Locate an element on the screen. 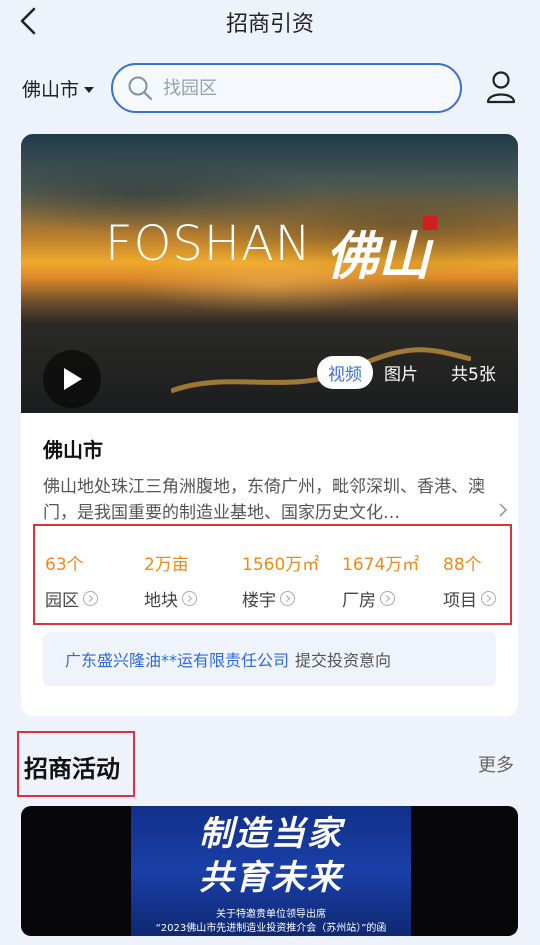 This screenshot has height=945, width=540. search-row: 佛山市 is located at coordinates (270, 88).